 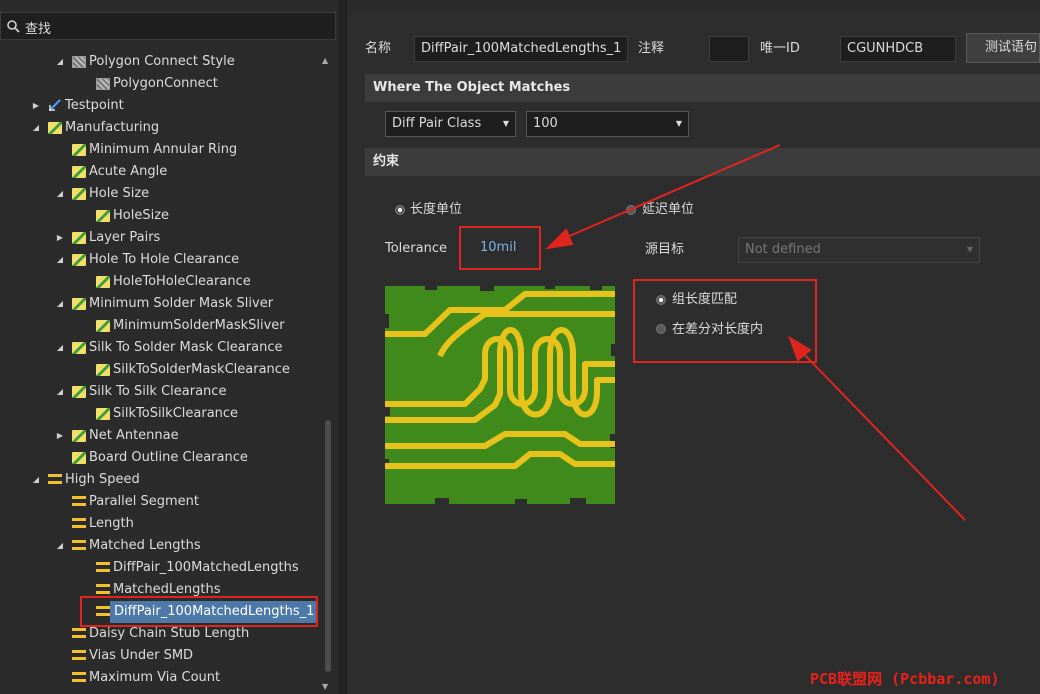 I want to click on watermark-text: PCB联盟网 (Pcbbar.com), so click(x=905, y=679).